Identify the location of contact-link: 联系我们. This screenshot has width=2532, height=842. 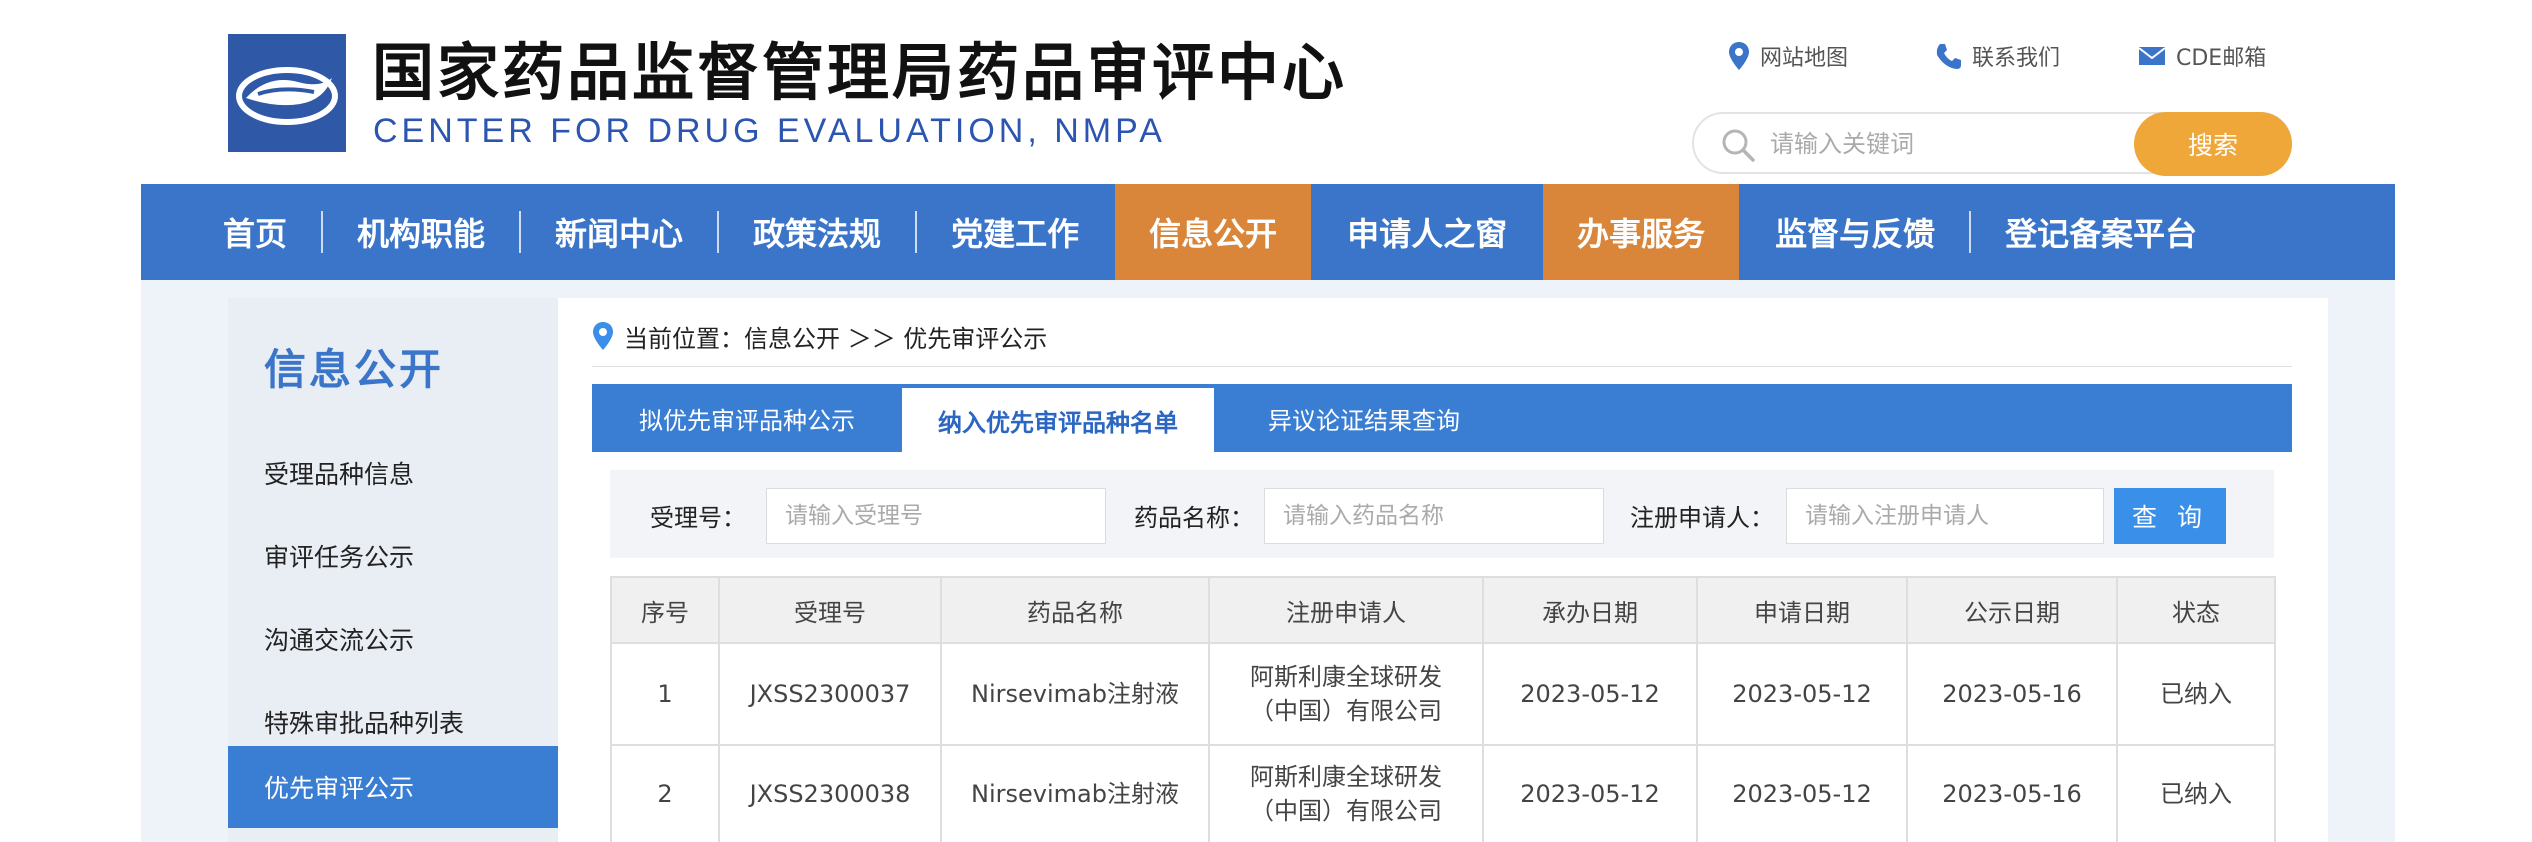
(1997, 56).